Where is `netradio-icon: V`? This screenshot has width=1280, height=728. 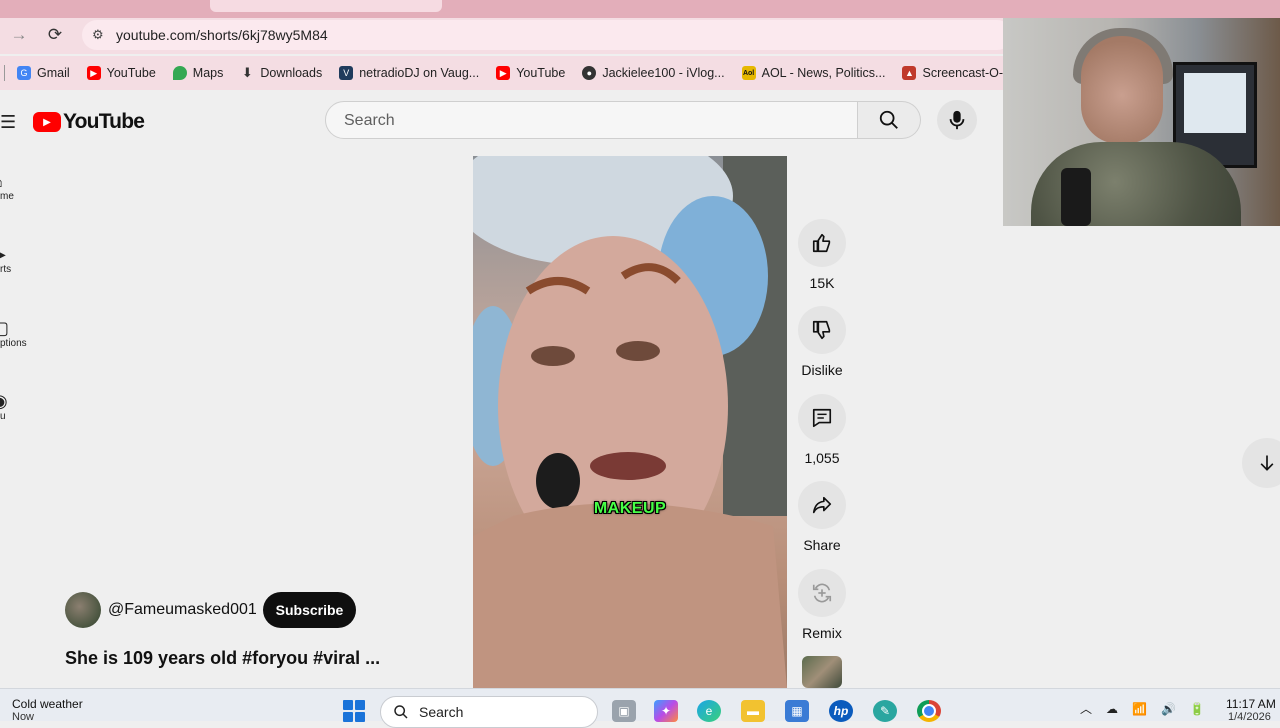
netradio-icon: V is located at coordinates (346, 73).